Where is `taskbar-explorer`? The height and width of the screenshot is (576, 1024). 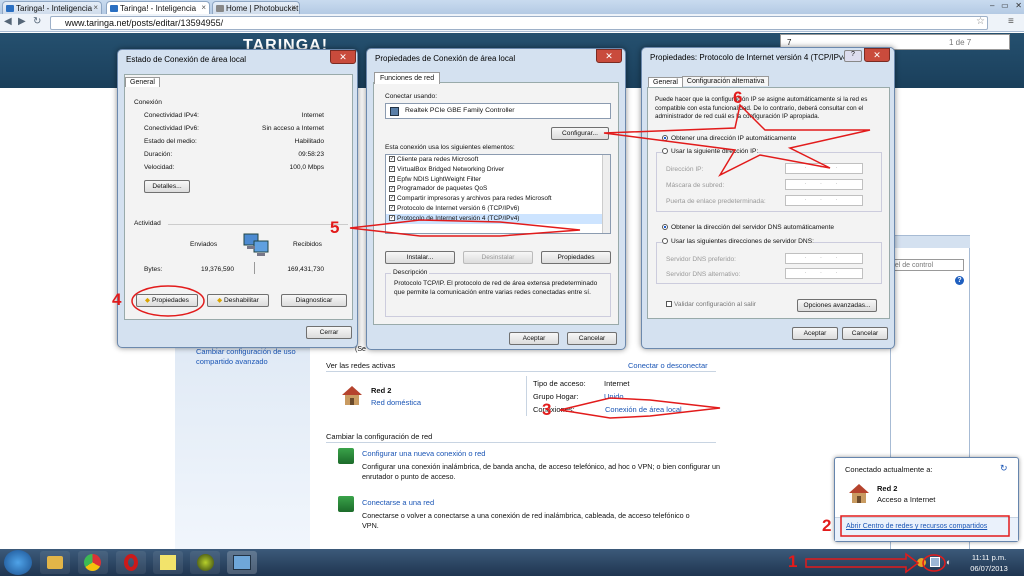 taskbar-explorer is located at coordinates (55, 562).